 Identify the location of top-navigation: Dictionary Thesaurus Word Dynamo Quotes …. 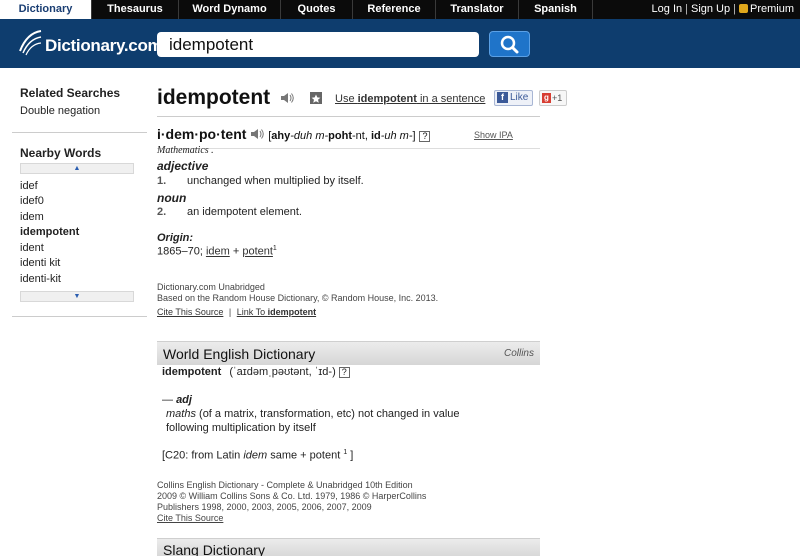
(400, 9).